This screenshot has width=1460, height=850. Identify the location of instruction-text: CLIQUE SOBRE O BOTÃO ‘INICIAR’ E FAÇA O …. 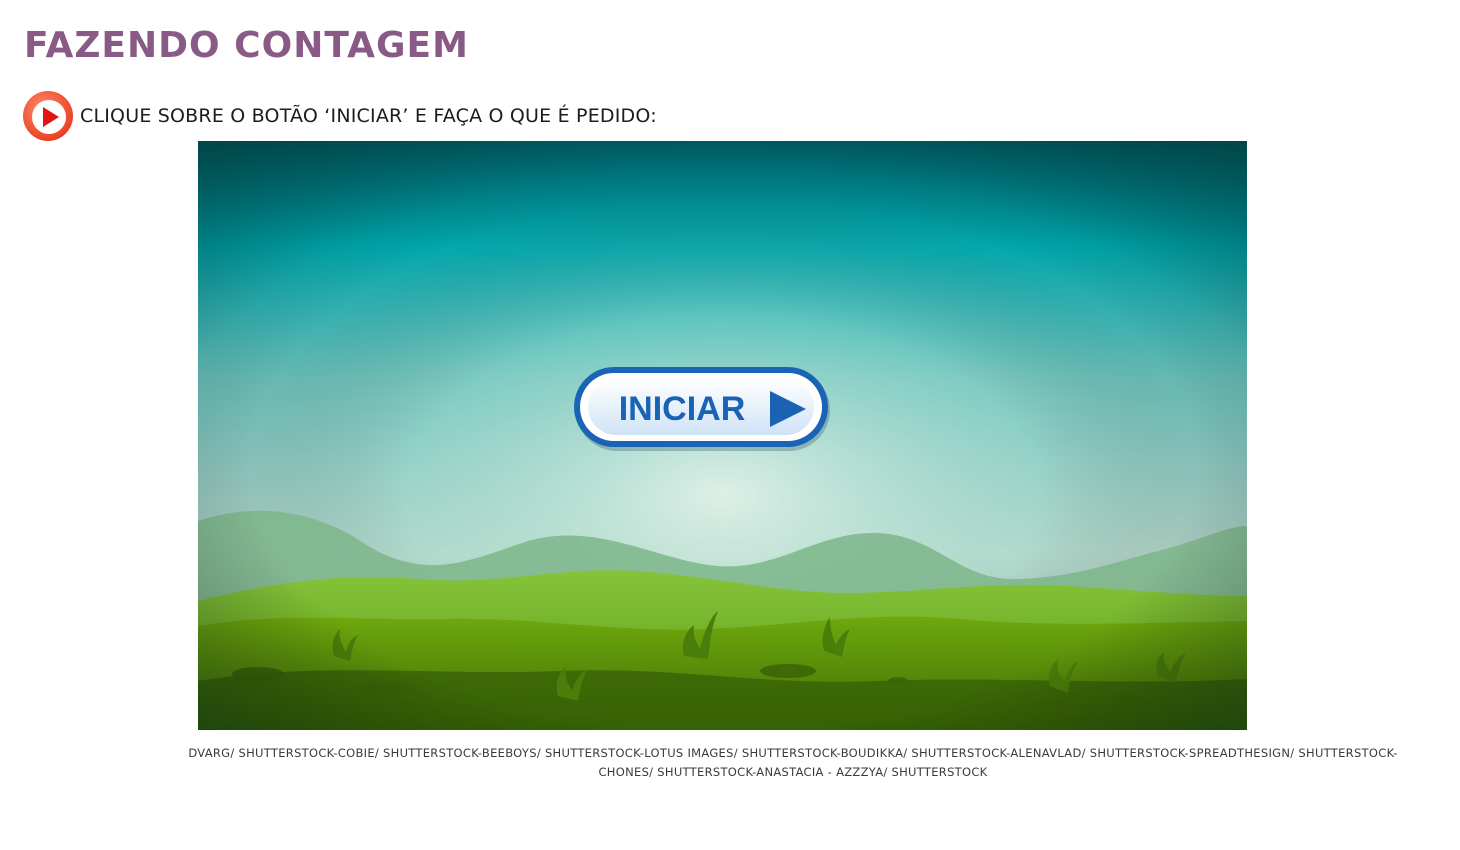
(368, 116).